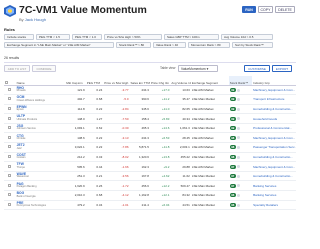 This screenshot has width=320, height=249. I want to click on stock-name-cell: TFW Thorpe, so click(40, 166).